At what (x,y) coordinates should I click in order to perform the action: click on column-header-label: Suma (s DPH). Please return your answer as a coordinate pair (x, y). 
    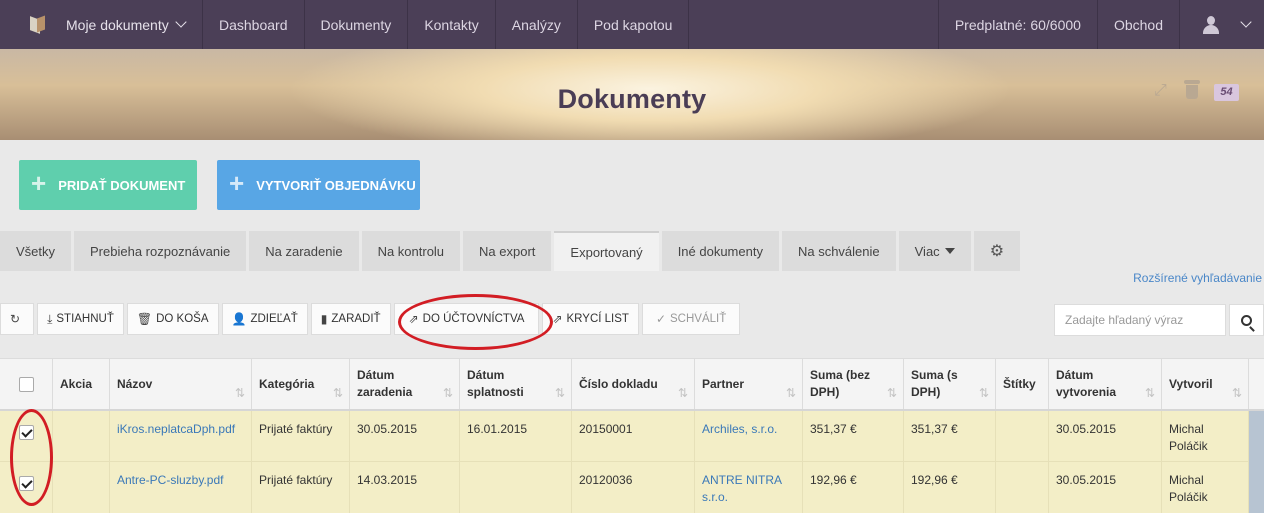
    Looking at the image, I should click on (934, 383).